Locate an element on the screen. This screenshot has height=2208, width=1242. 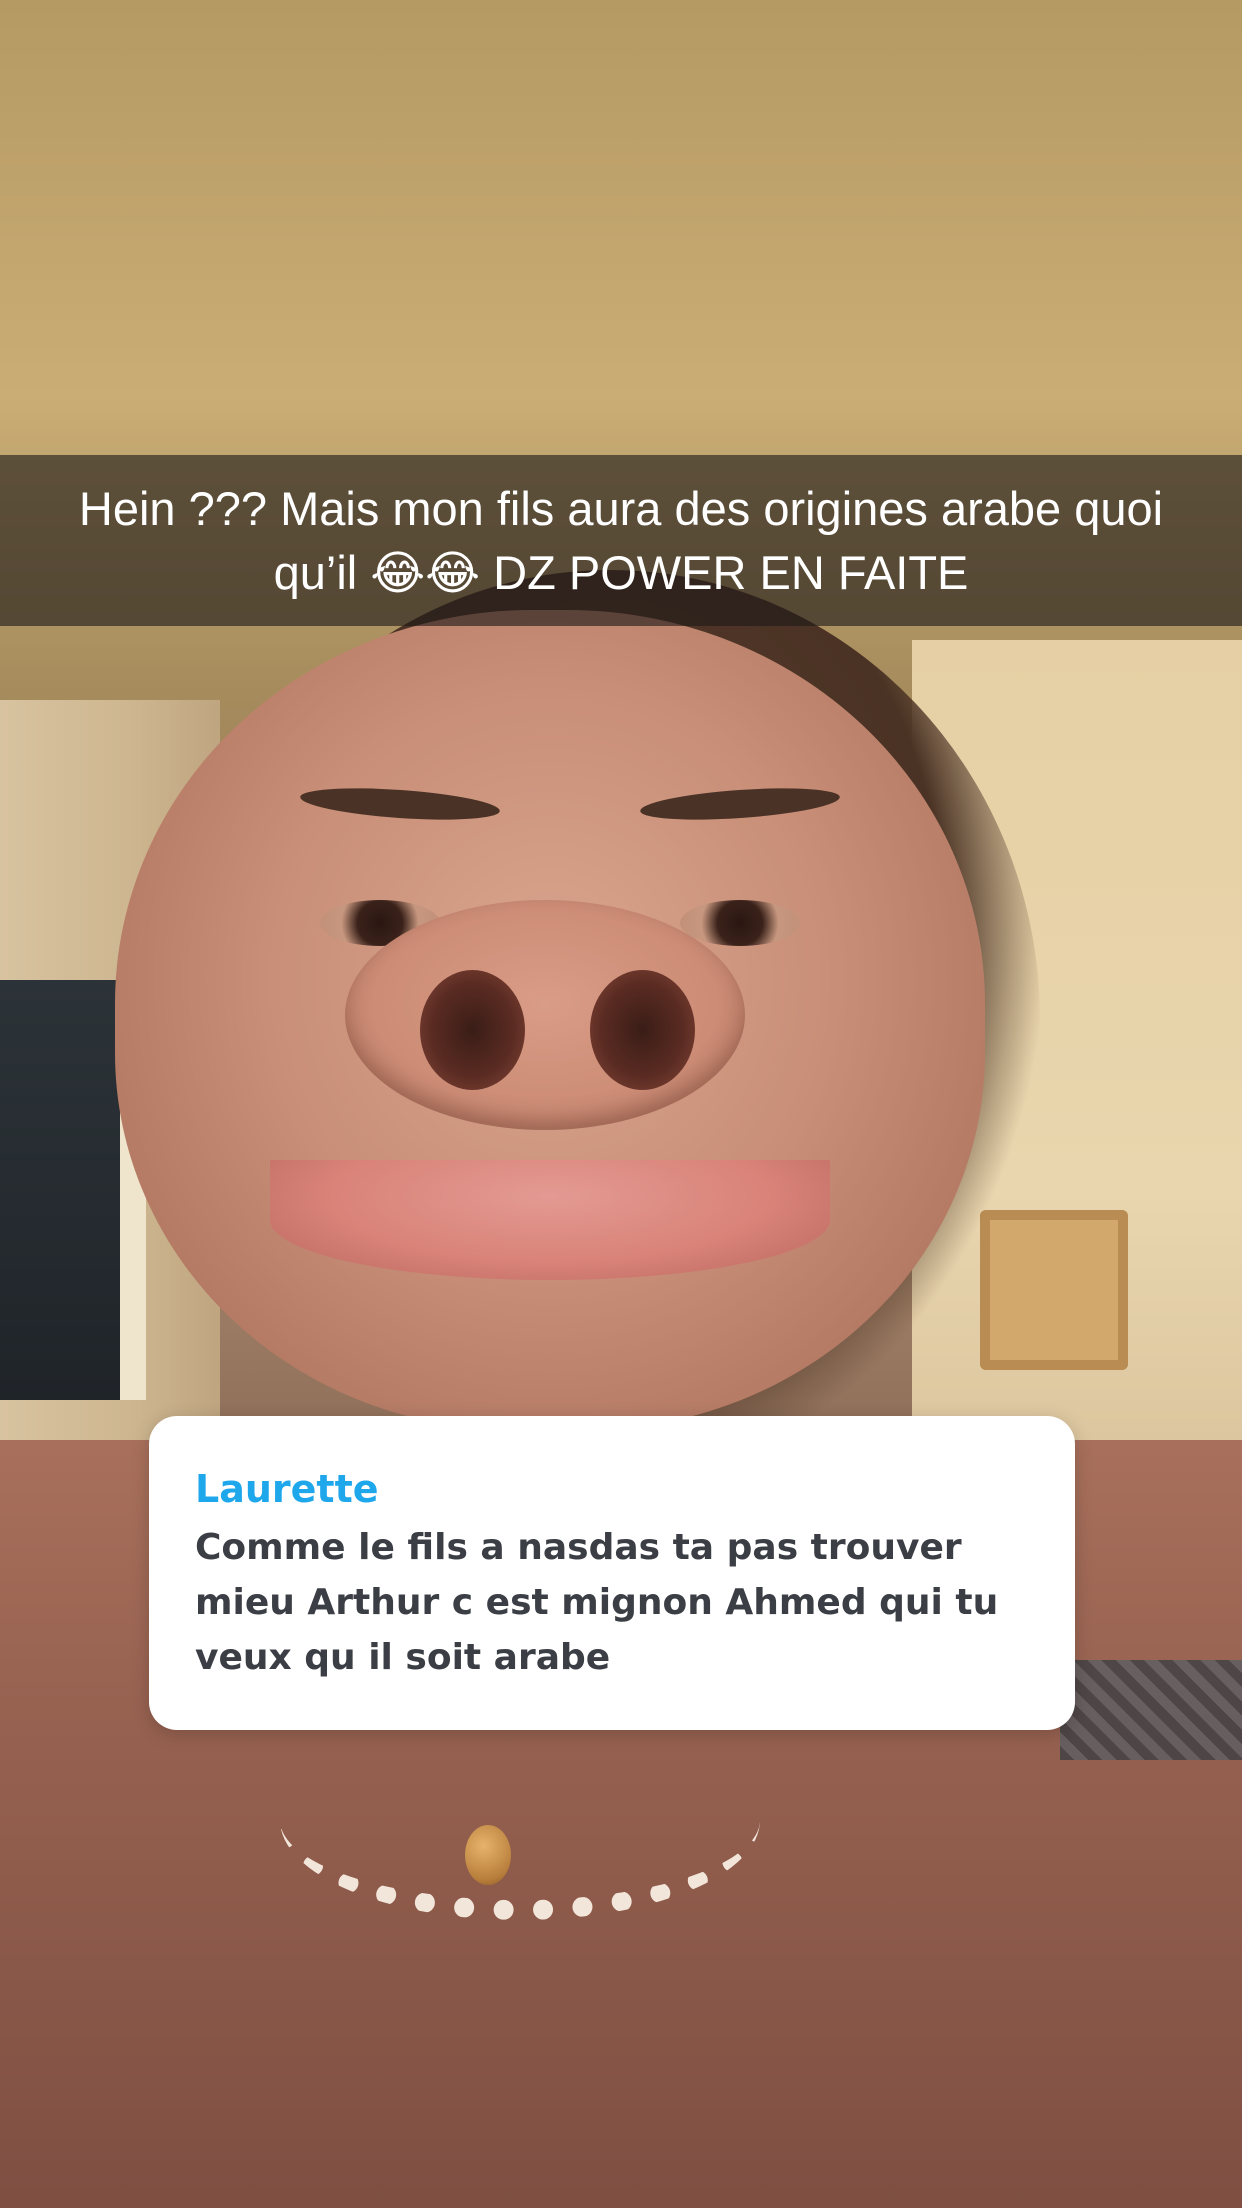
photo-pearl-necklace is located at coordinates (520, 1820).